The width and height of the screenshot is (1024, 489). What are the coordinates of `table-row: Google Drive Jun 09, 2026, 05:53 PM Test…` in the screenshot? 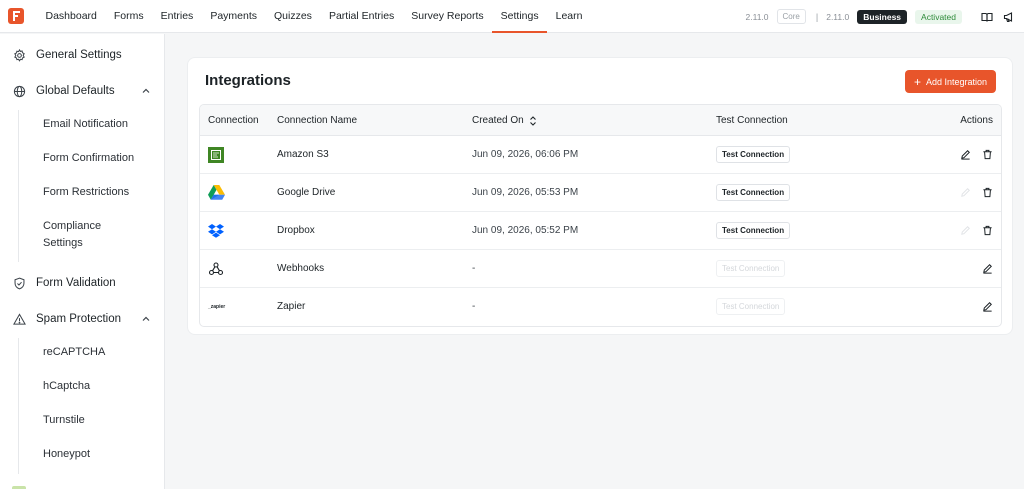 It's located at (600, 193).